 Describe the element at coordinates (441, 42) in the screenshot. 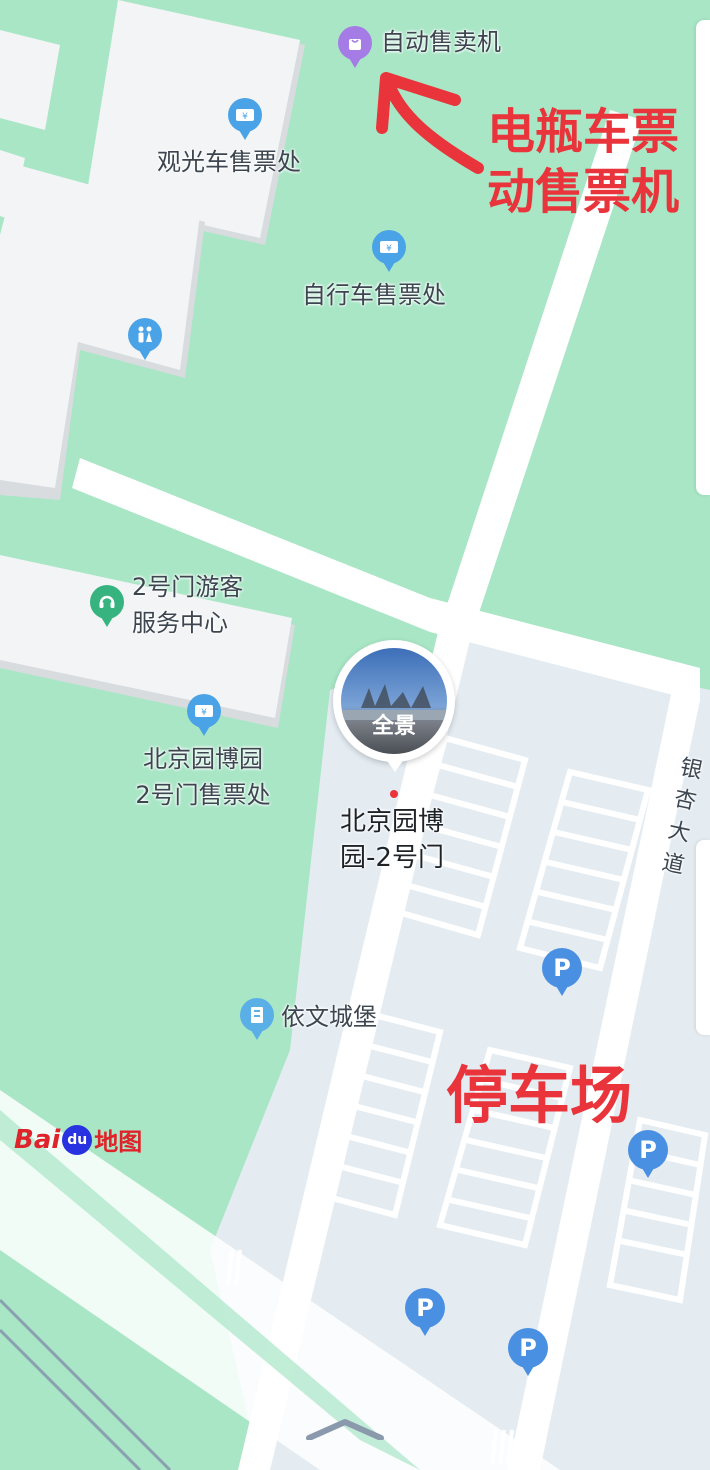

I see `poi-label-vending: 自动售卖机` at that location.